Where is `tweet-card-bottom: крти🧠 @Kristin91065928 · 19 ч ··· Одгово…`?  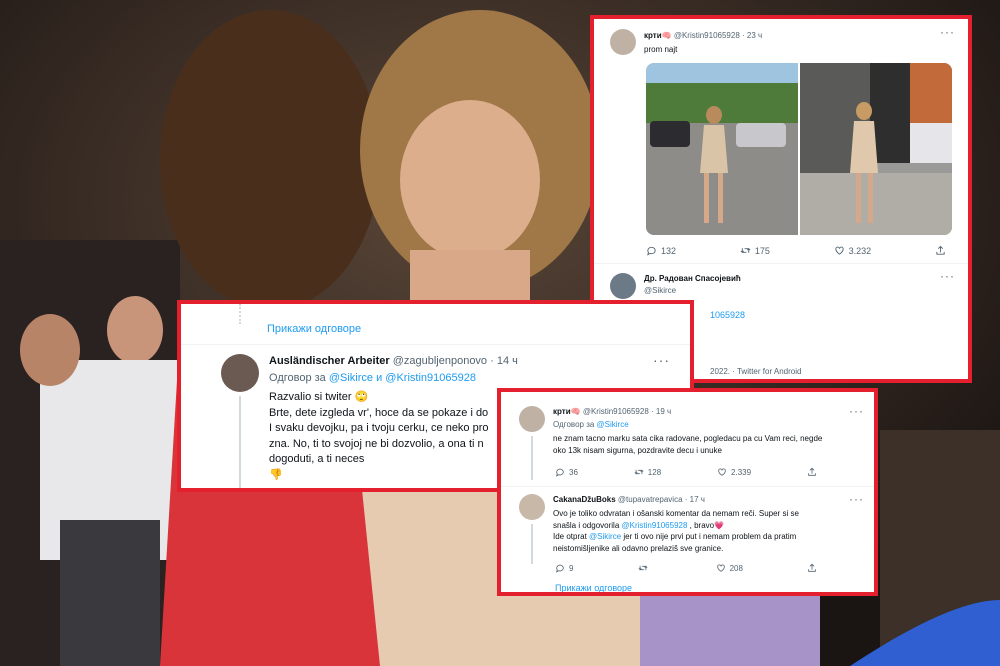 tweet-card-bottom: крти🧠 @Kristin91065928 · 19 ч ··· Одгово… is located at coordinates (687, 492).